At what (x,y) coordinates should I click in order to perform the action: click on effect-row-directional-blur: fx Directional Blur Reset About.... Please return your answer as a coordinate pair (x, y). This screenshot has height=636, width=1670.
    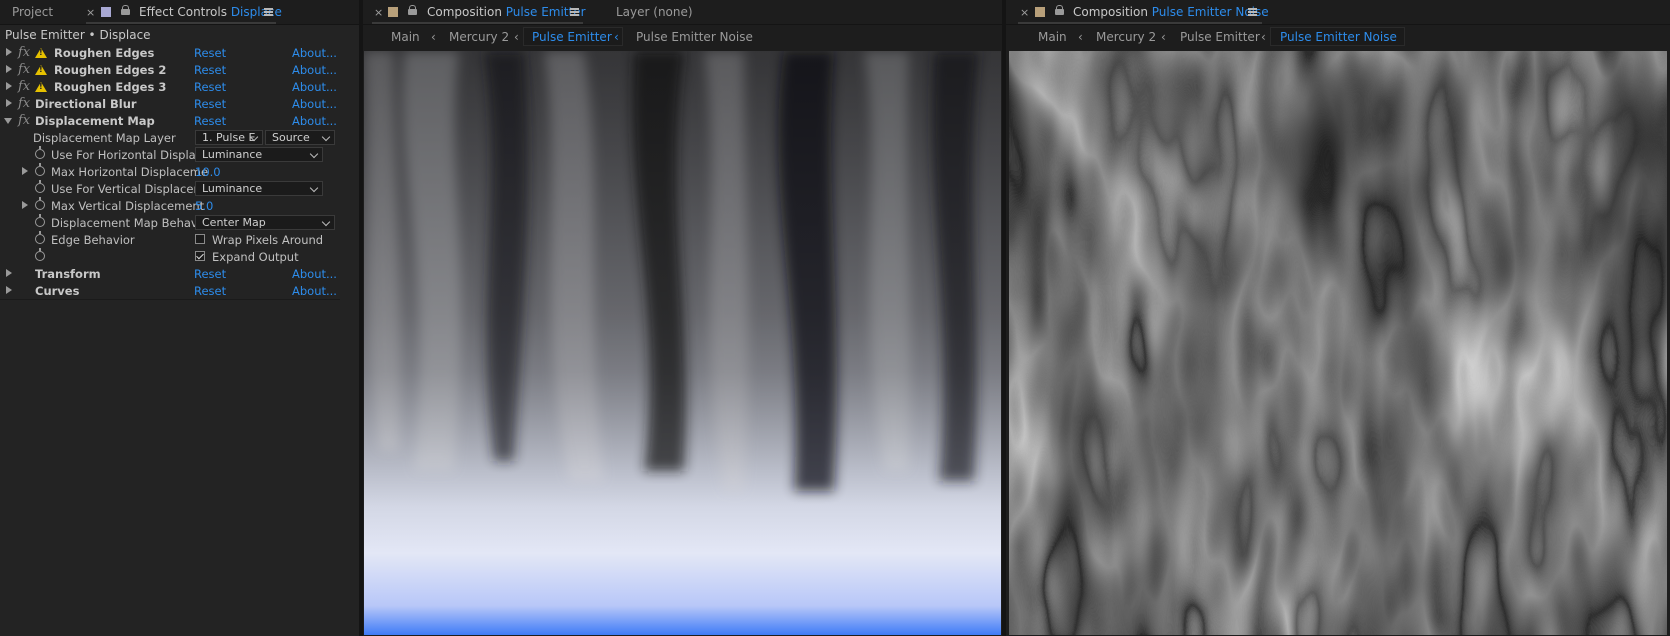
    Looking at the image, I should click on (170, 103).